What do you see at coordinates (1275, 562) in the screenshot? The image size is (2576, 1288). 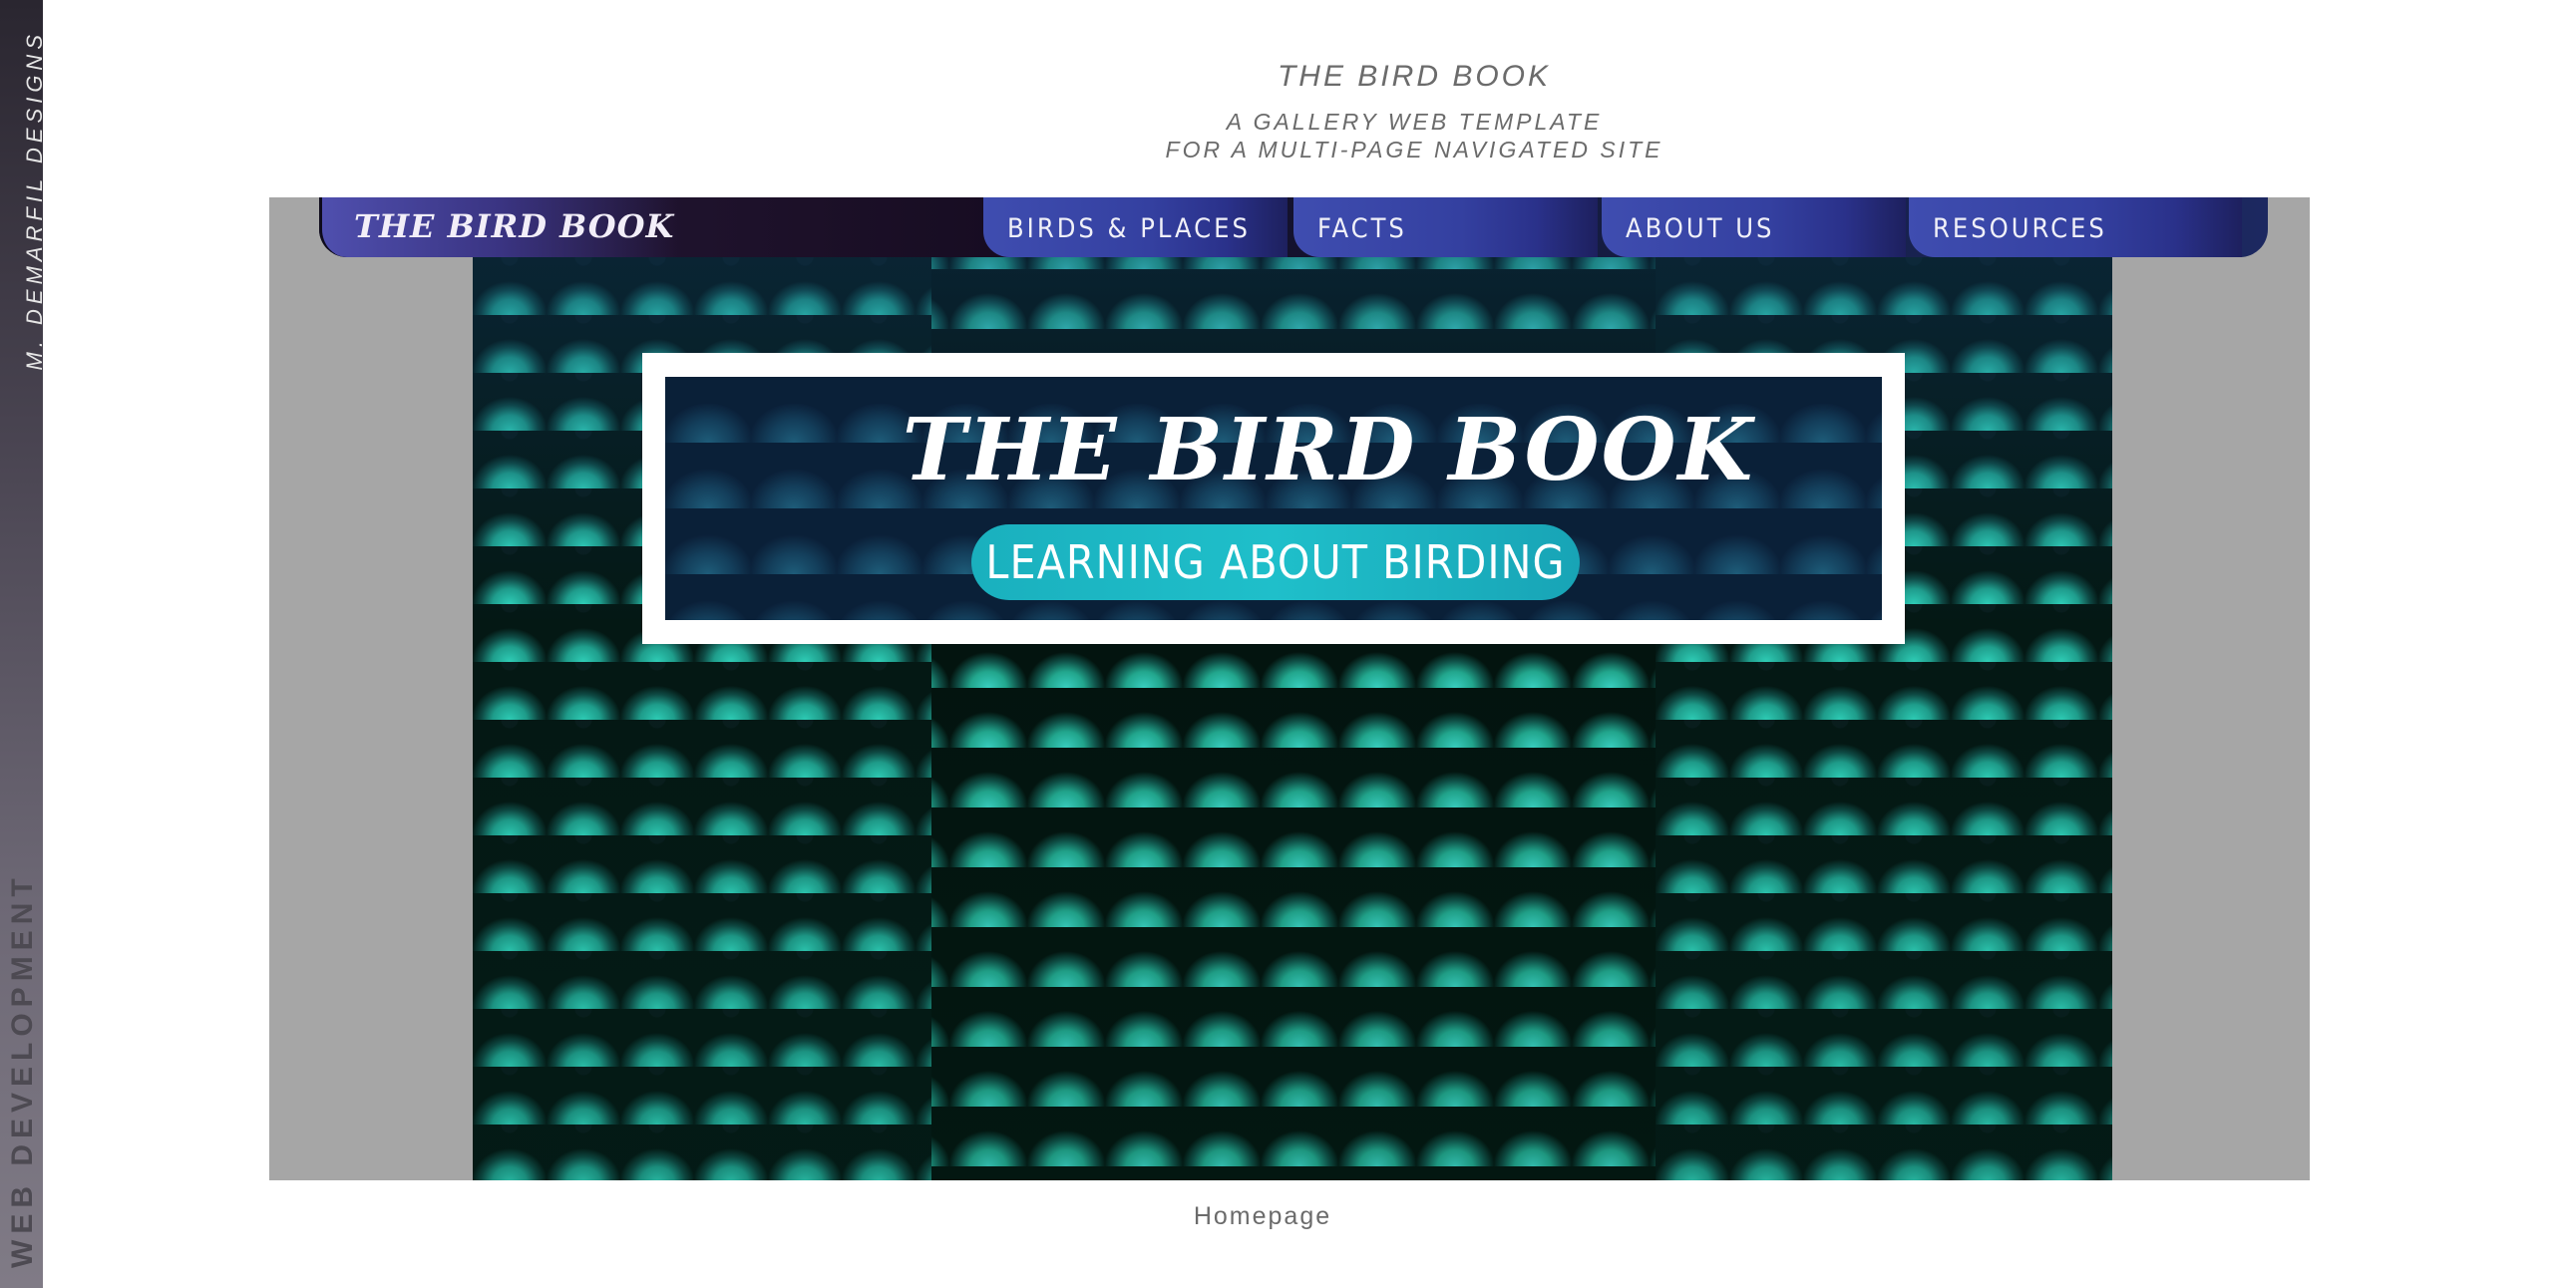 I see `banner-tagline-pill: LEARNING ABOUT BIRDING` at bounding box center [1275, 562].